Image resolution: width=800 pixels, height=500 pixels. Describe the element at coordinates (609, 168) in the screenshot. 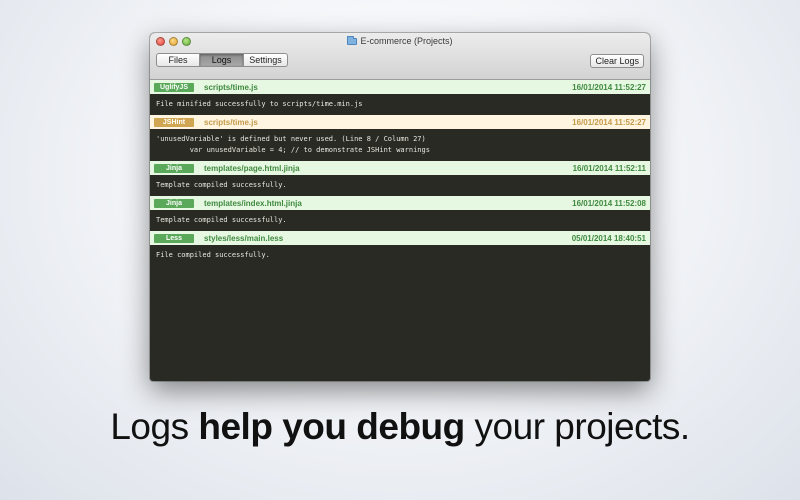

I see `log-timestamp: 16/01/2014 11:52:11` at that location.